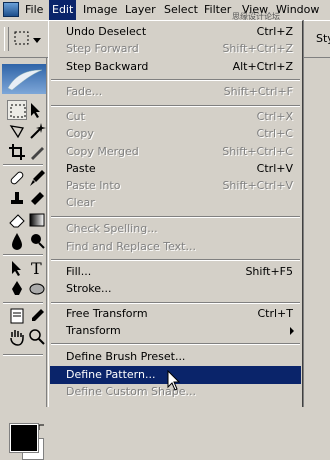  What do you see at coordinates (257, 151) in the screenshot?
I see `menu-item-shortcut: Shift+Ctrl+C` at bounding box center [257, 151].